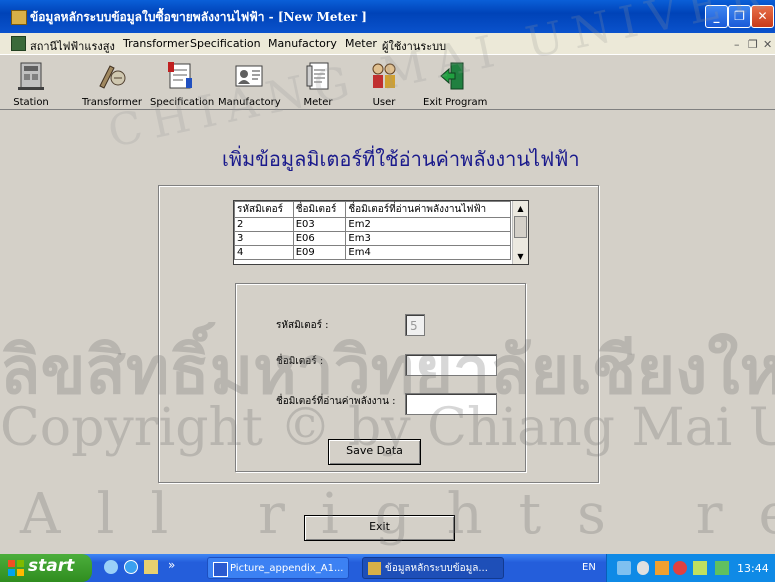  What do you see at coordinates (722, 568) in the screenshot?
I see `money-tray-icon` at bounding box center [722, 568].